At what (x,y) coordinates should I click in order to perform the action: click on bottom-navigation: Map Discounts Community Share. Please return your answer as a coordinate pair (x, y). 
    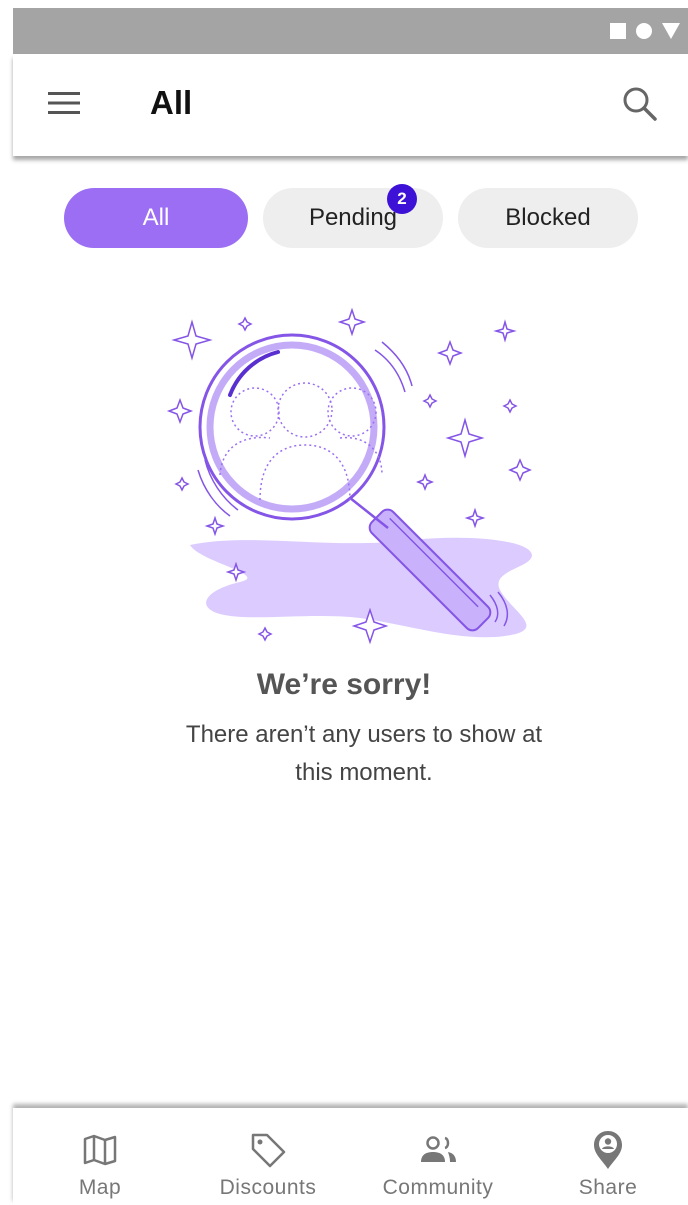
    Looking at the image, I should click on (350, 1156).